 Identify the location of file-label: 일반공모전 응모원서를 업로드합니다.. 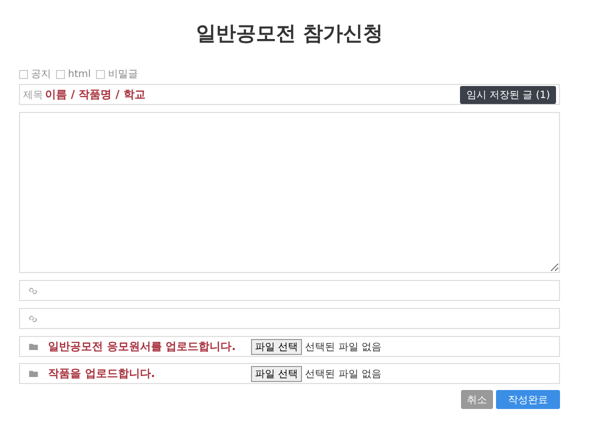
(142, 346).